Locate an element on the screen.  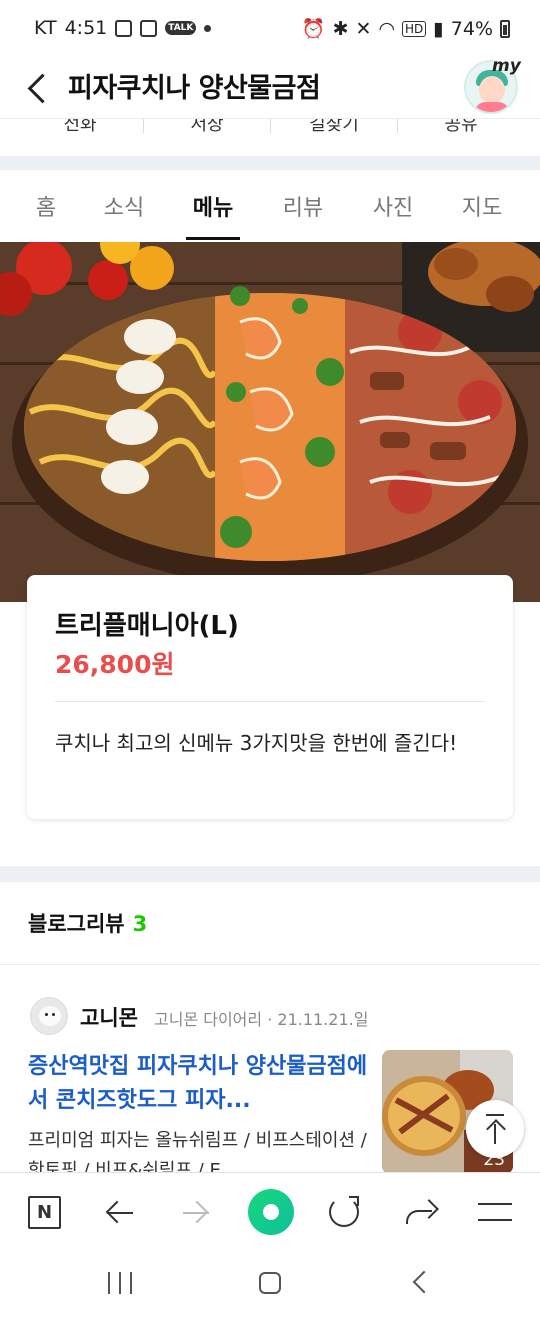
tab-map: 지도 is located at coordinates (482, 206).